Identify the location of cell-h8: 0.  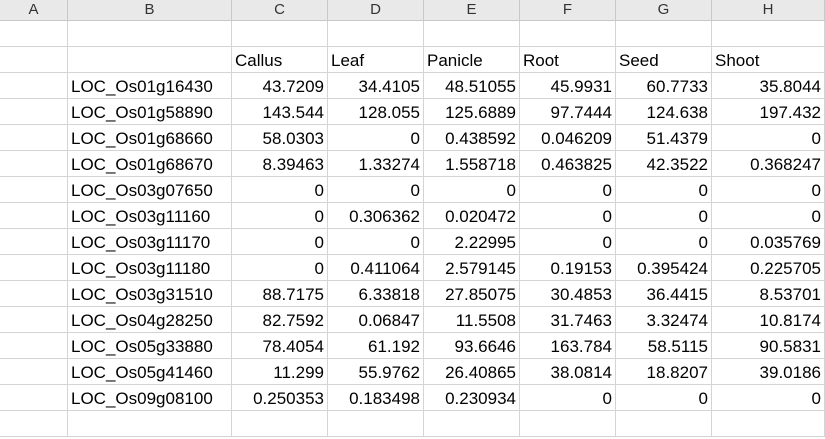
(768, 216).